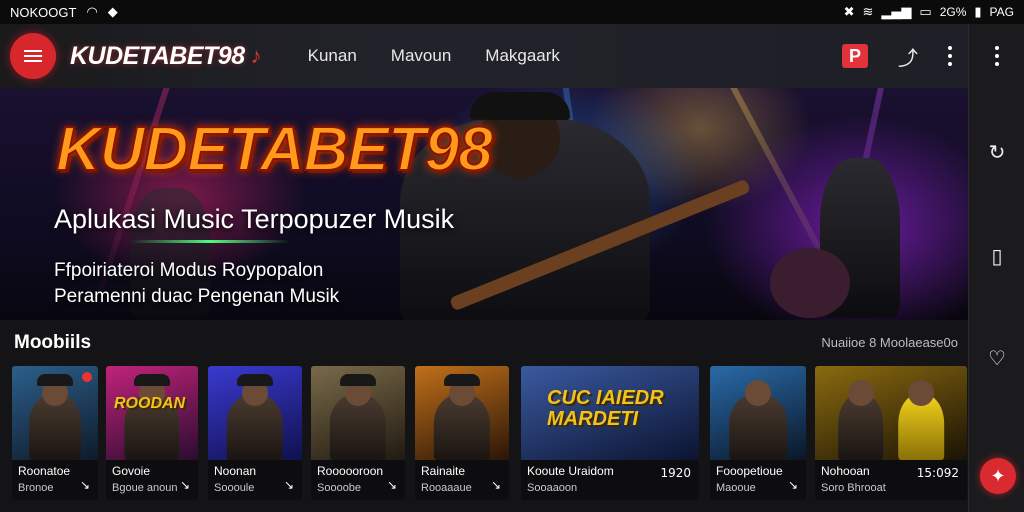 This screenshot has width=1024, height=512. What do you see at coordinates (210, 241) in the screenshot?
I see `glow-accent` at bounding box center [210, 241].